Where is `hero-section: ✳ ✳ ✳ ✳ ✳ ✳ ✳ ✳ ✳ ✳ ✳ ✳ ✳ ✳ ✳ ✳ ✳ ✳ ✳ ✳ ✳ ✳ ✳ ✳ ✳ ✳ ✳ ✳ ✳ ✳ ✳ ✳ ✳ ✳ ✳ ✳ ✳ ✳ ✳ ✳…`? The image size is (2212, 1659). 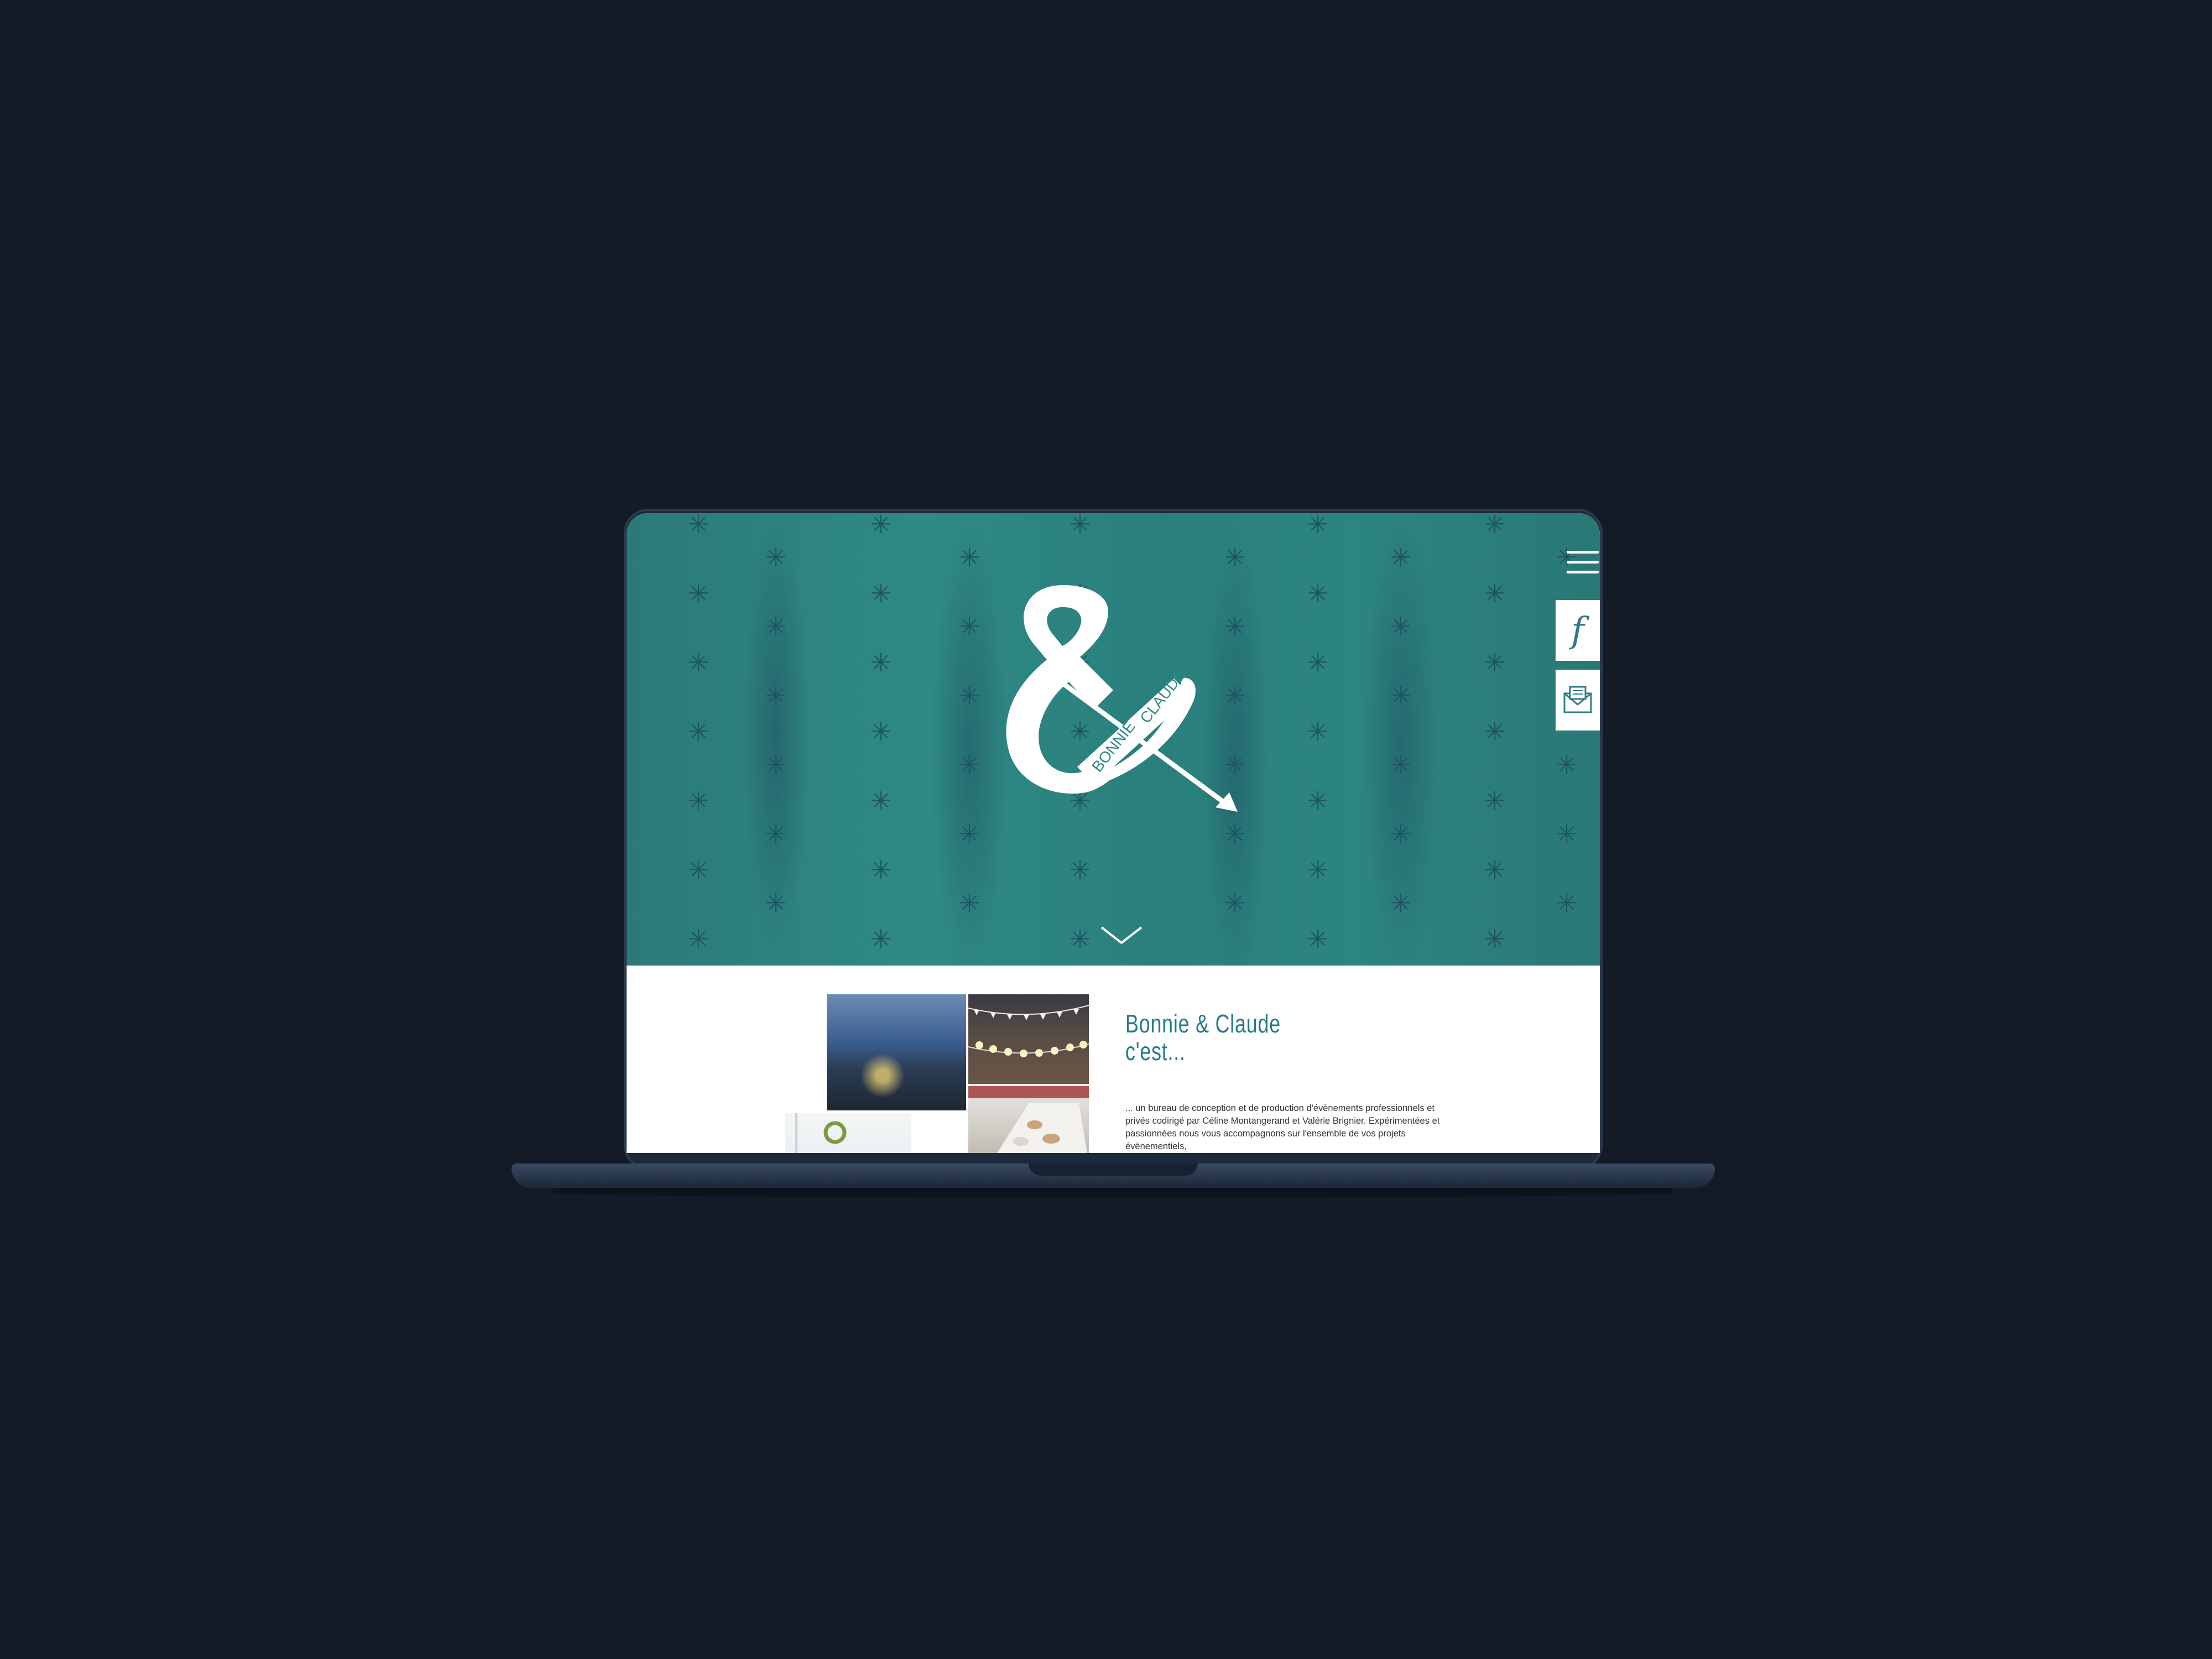 hero-section: ✳ ✳ ✳ ✳ ✳ ✳ ✳ ✳ ✳ ✳ ✳ ✳ ✳ ✳ ✳ ✳ ✳ ✳ ✳ ✳ ✳ ✳ ✳ ✳ ✳ ✳ ✳ ✳ ✳ ✳ ✳ ✳ ✳ ✳ ✳ ✳ ✳ ✳ ✳ ✳… is located at coordinates (1114, 740).